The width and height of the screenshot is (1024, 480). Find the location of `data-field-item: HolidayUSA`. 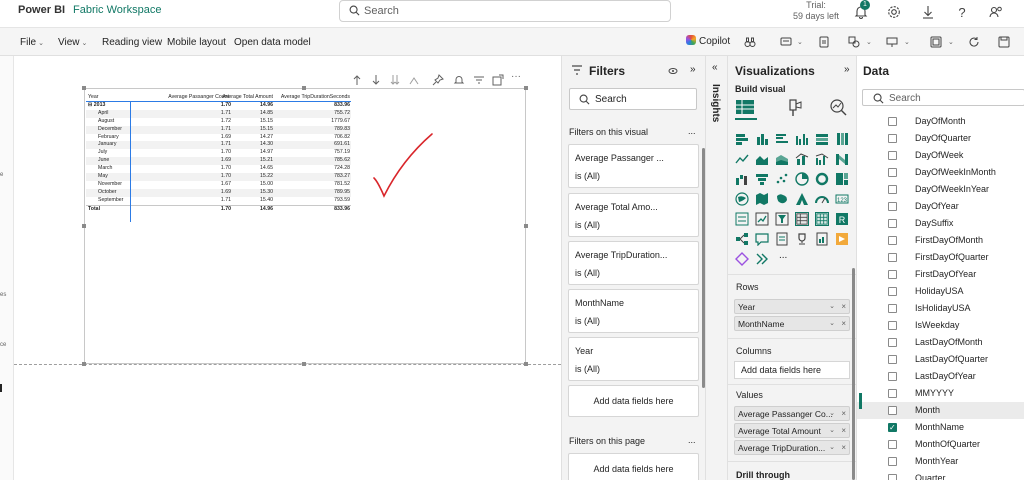

data-field-item: HolidayUSA is located at coordinates (940, 291).